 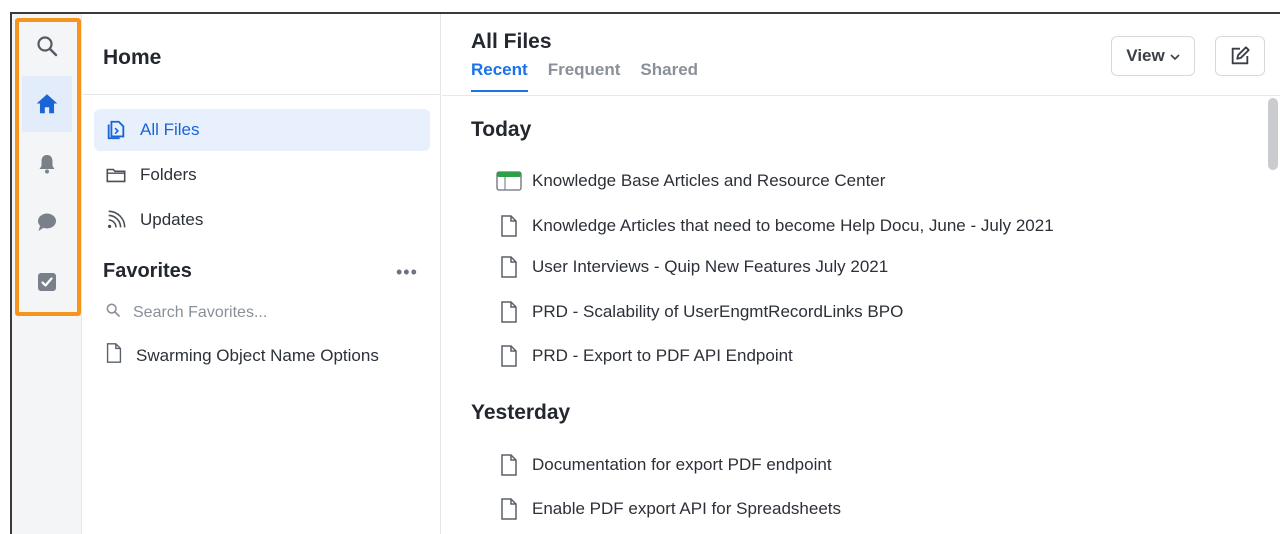 I want to click on favorite-item-label: Swarming Object Name Options, so click(x=257, y=355).